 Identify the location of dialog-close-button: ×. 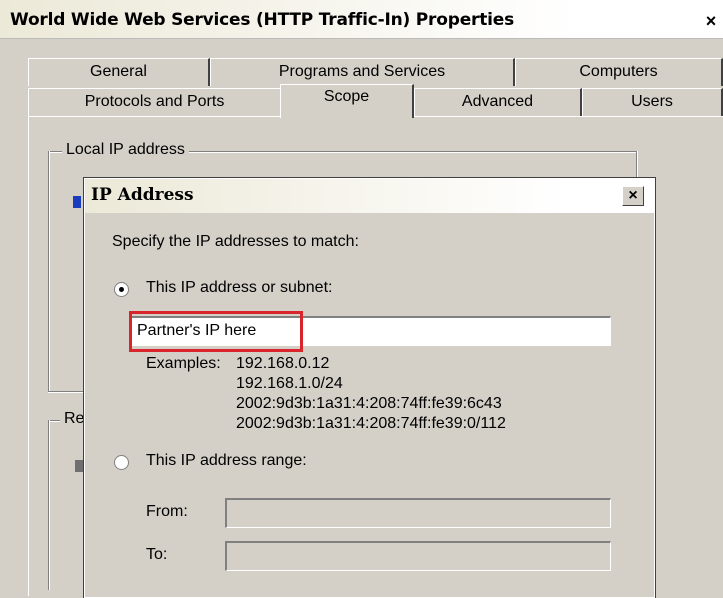
(633, 196).